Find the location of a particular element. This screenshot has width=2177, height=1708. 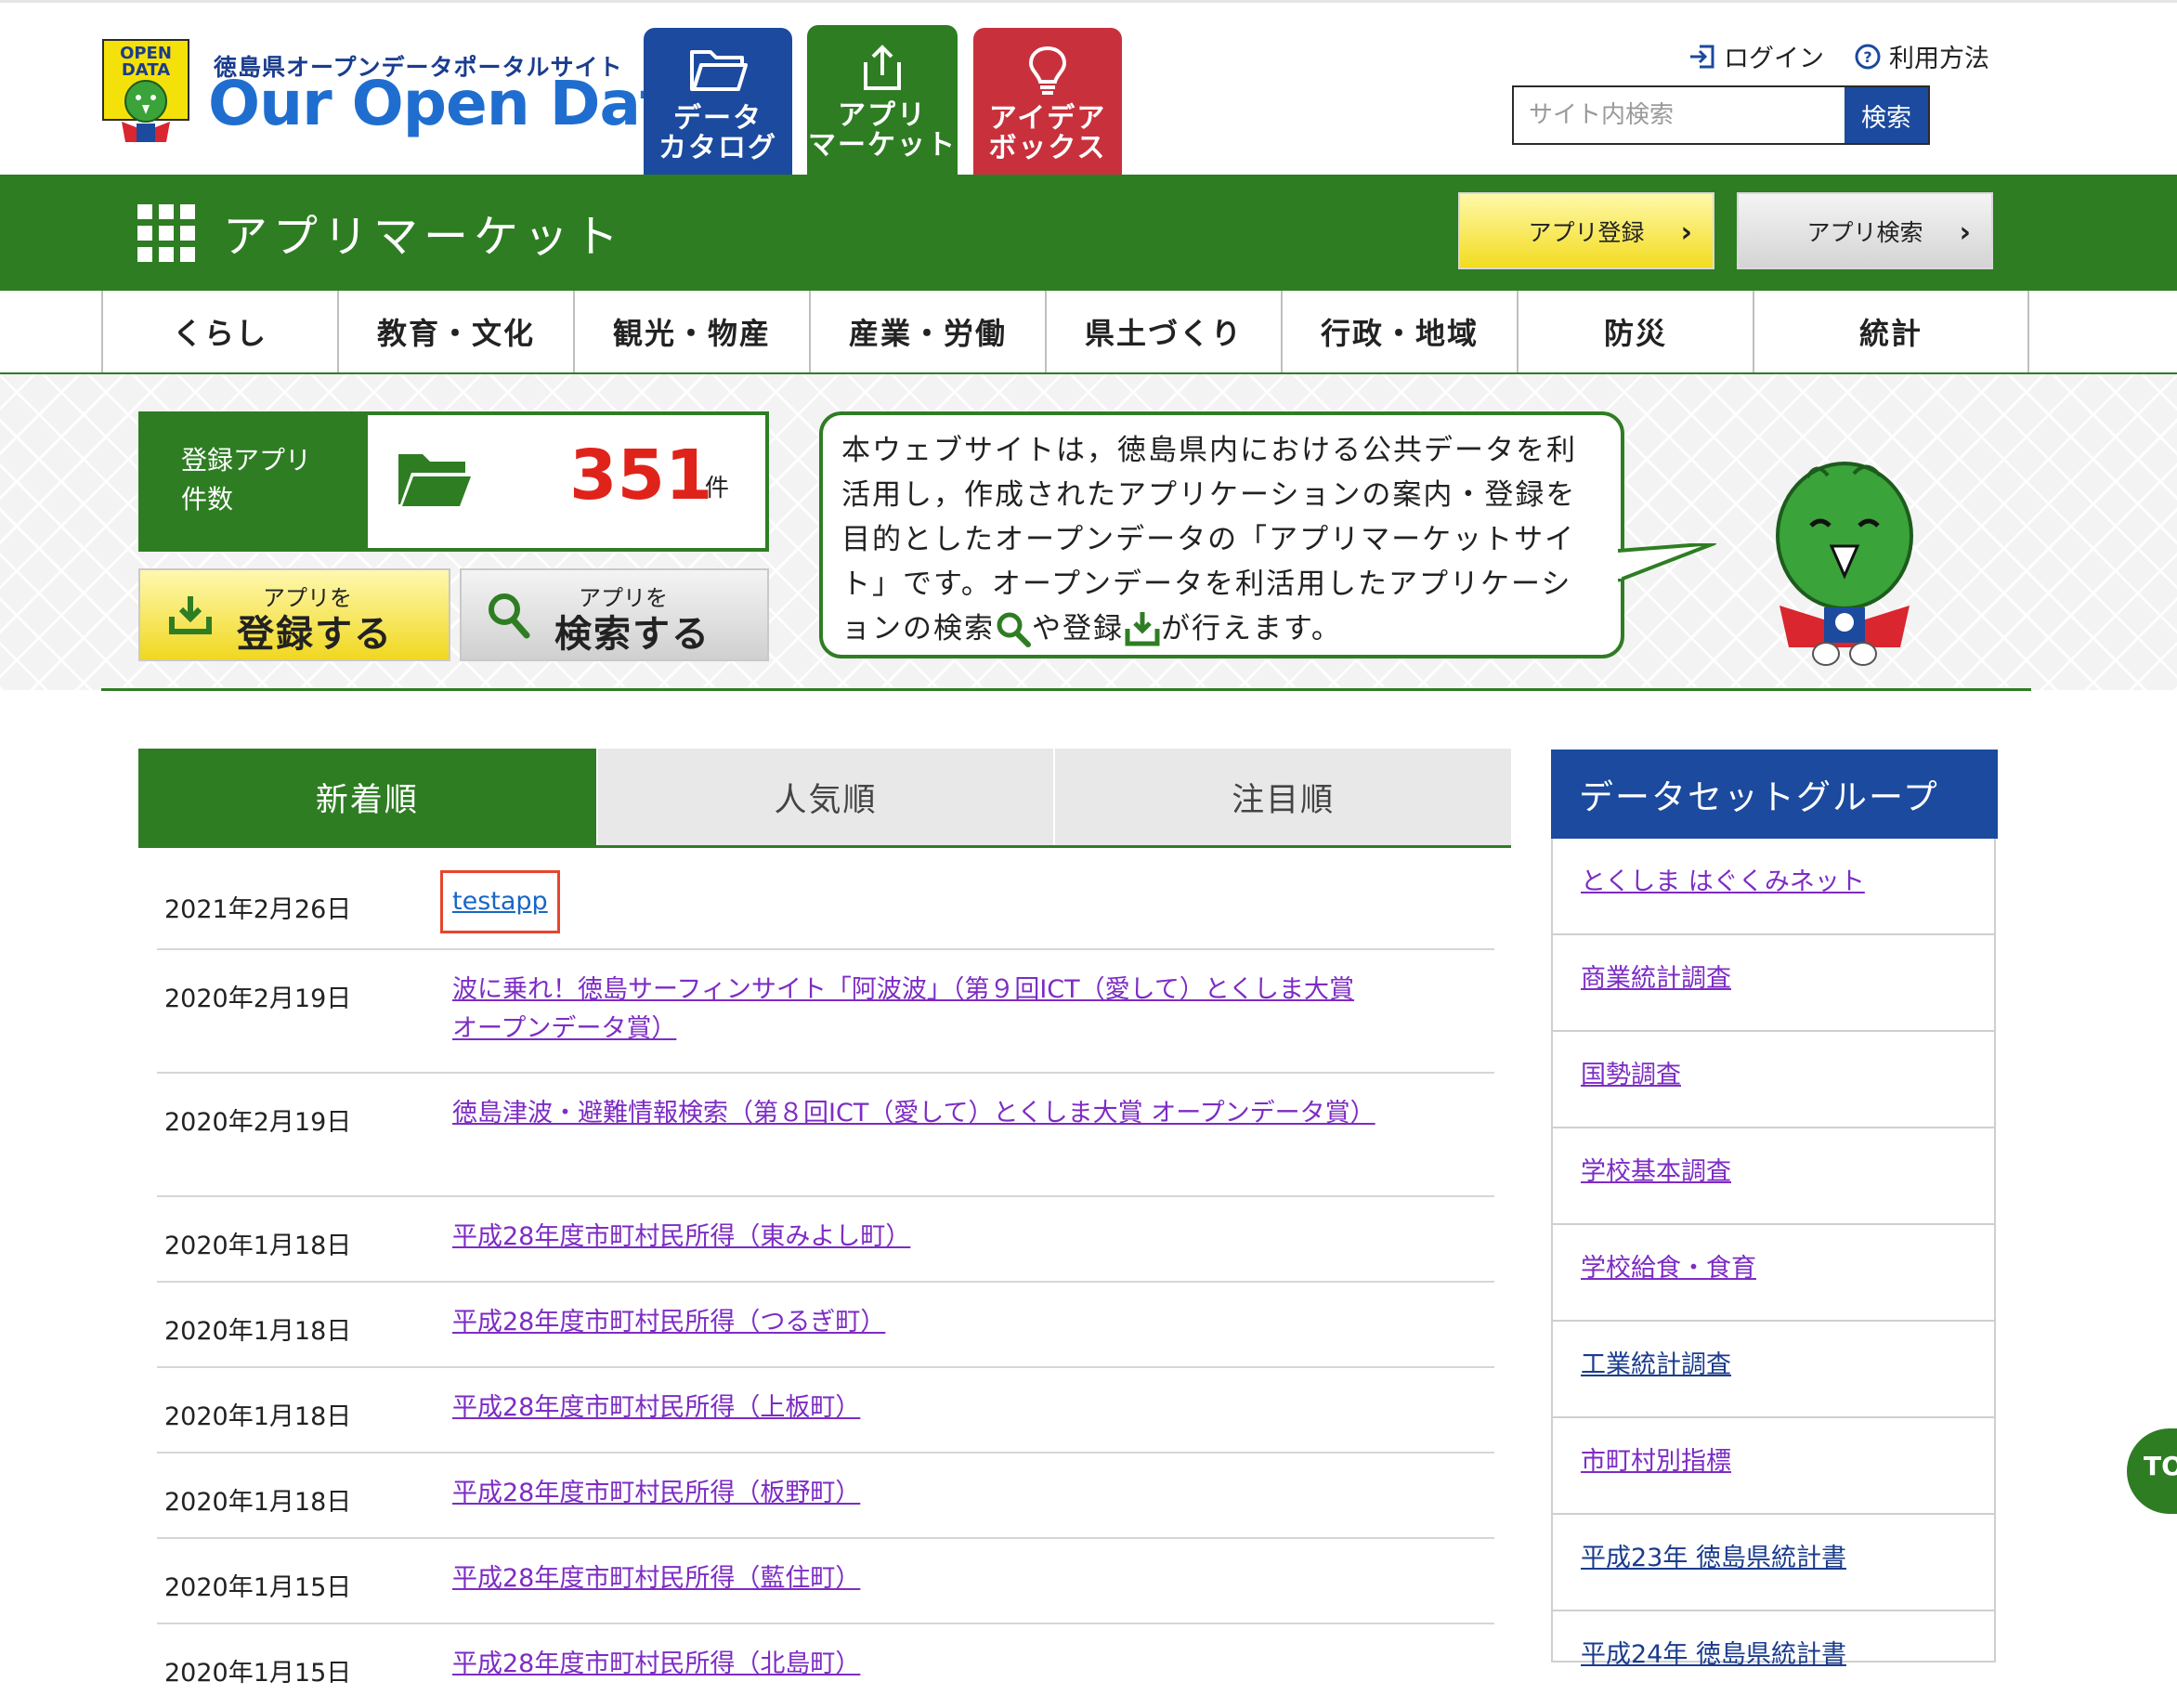

app-count-value: 351 is located at coordinates (641, 475).